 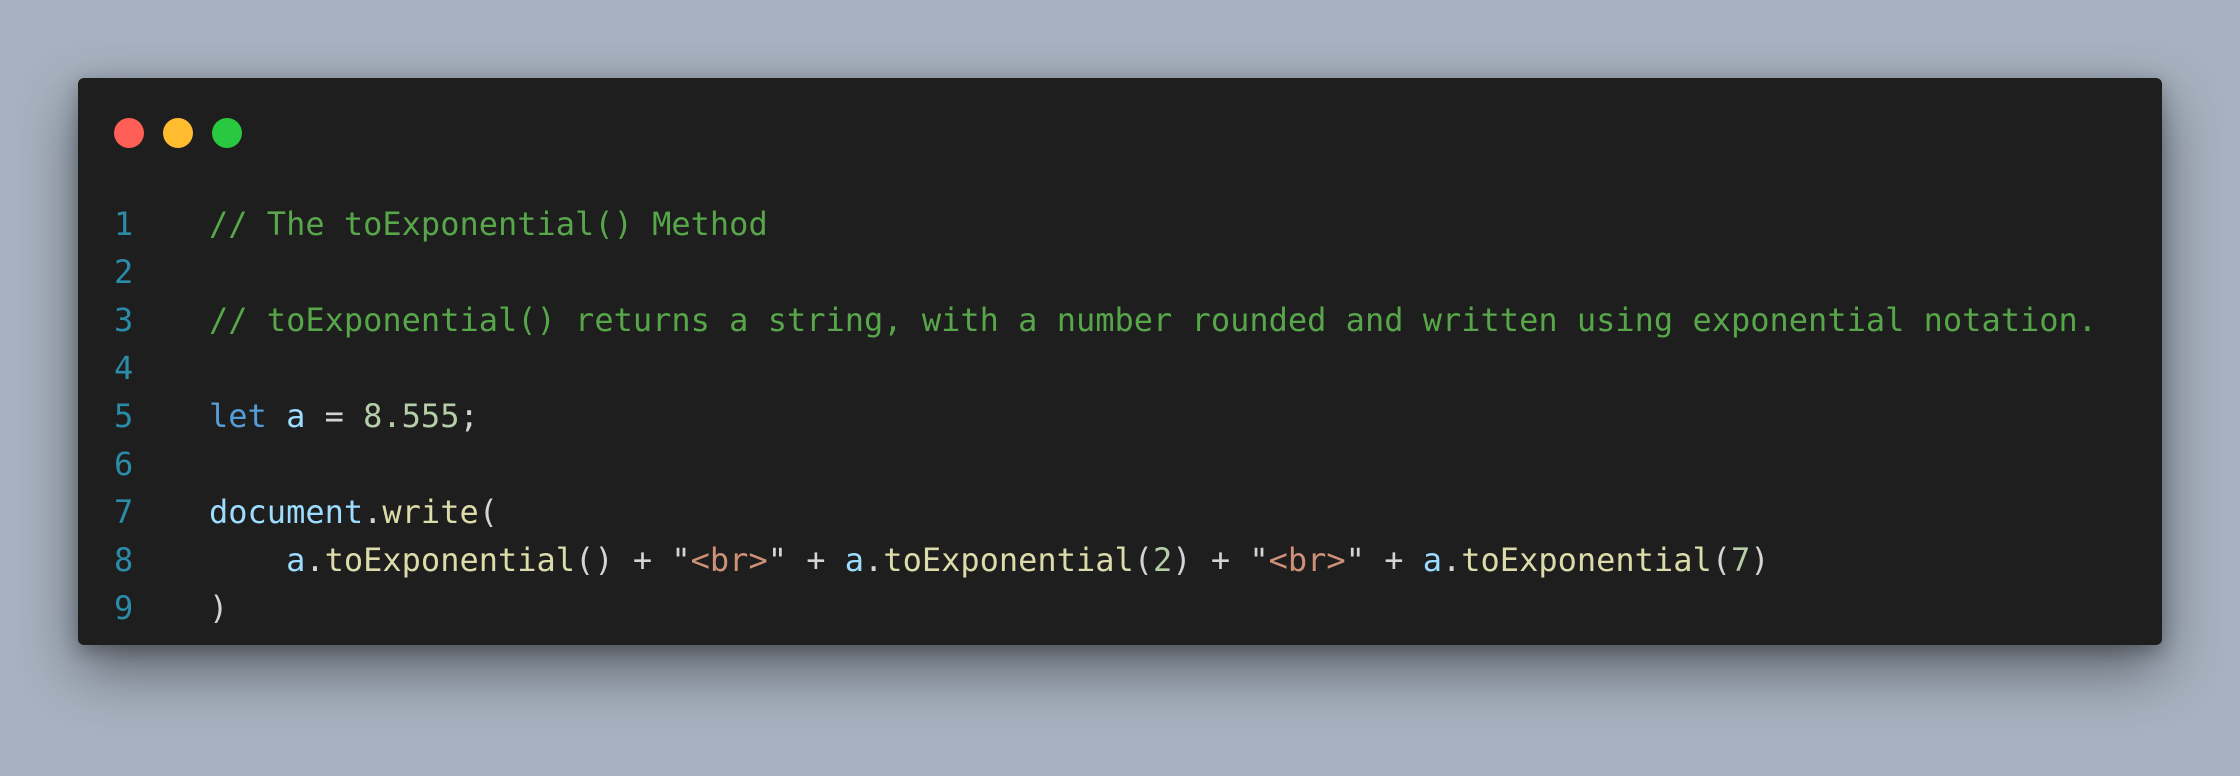 I want to click on minimize-button, so click(x=178, y=133).